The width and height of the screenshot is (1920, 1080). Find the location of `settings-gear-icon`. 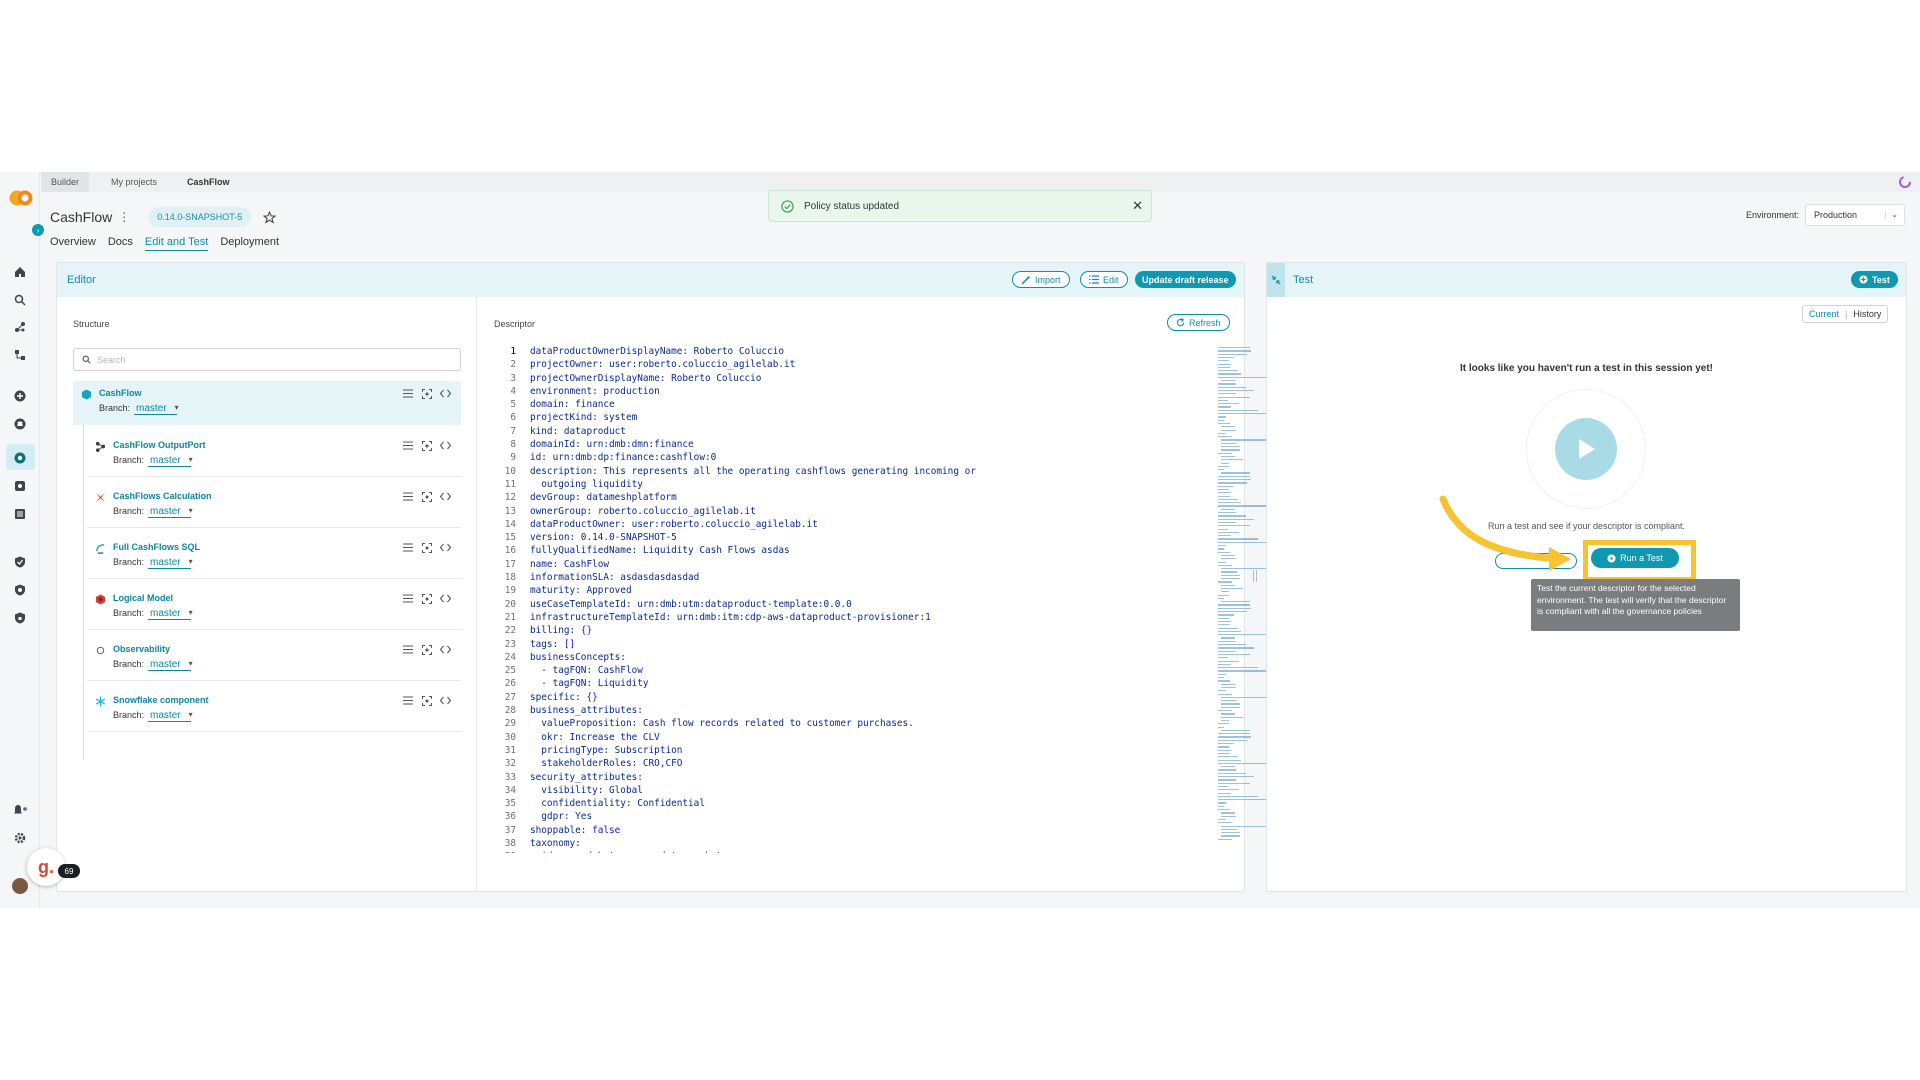

settings-gear-icon is located at coordinates (20, 838).